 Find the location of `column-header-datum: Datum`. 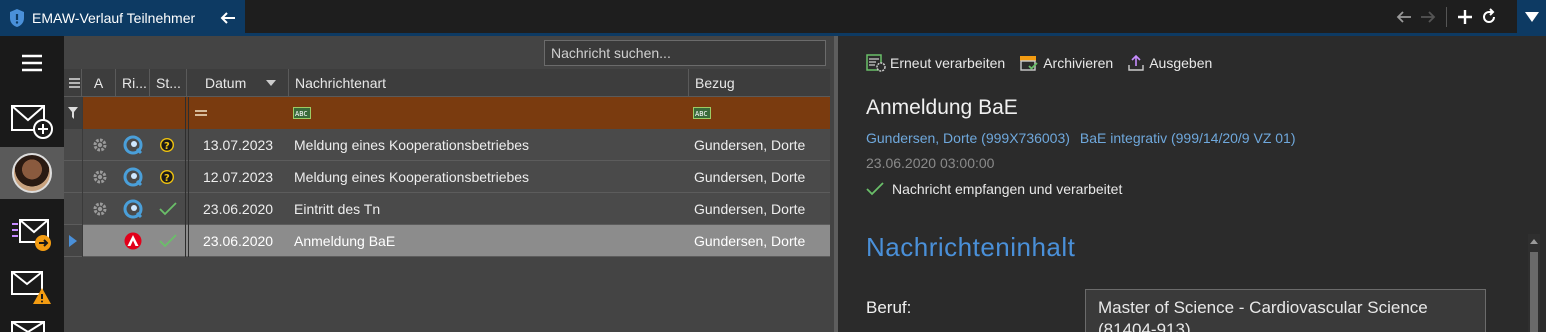

column-header-datum: Datum is located at coordinates (238, 82).